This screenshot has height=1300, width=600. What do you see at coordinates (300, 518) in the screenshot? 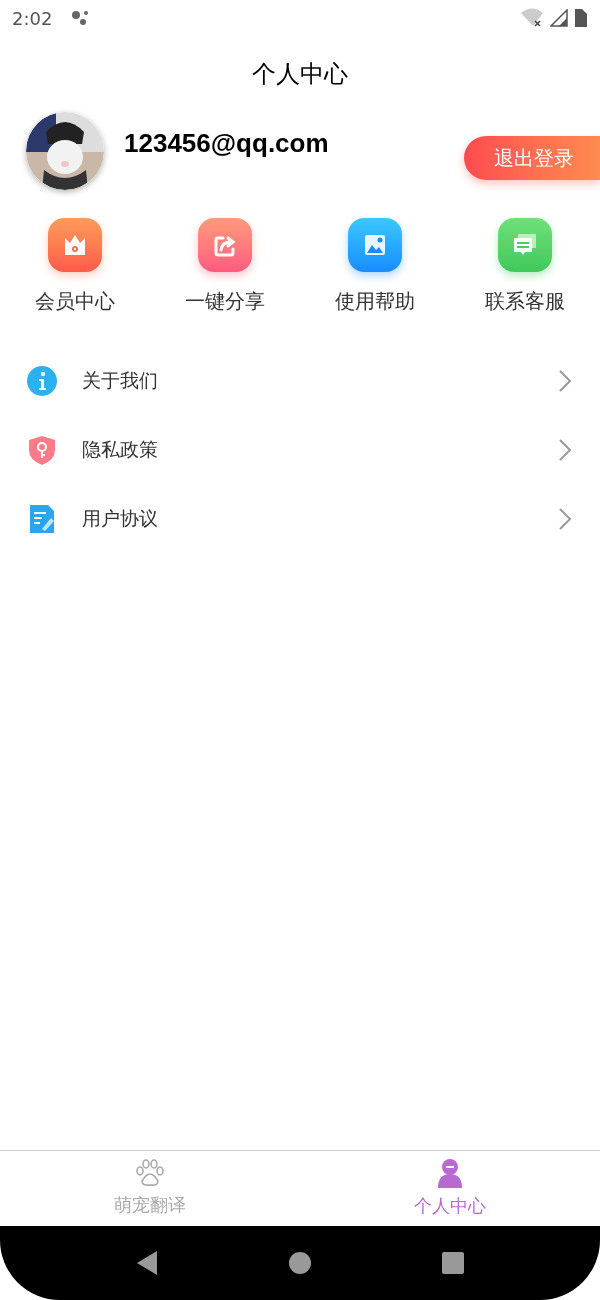
I see `menu-item: 用户协议` at bounding box center [300, 518].